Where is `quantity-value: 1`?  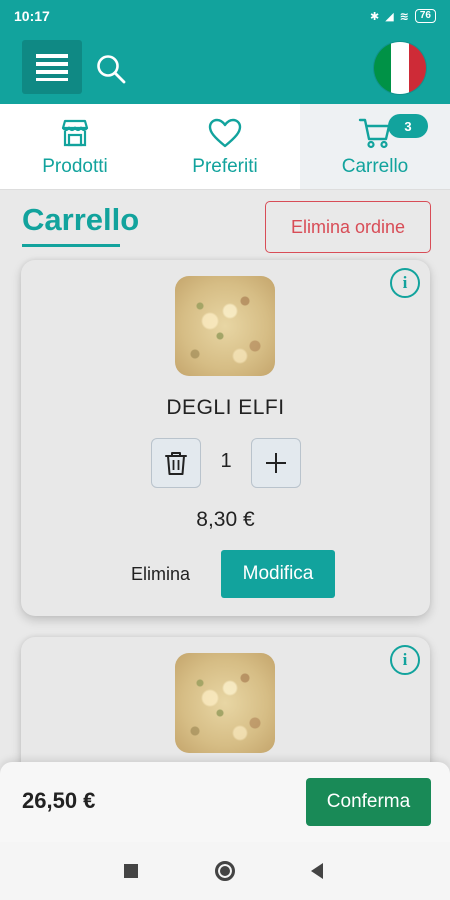 quantity-value: 1 is located at coordinates (226, 461).